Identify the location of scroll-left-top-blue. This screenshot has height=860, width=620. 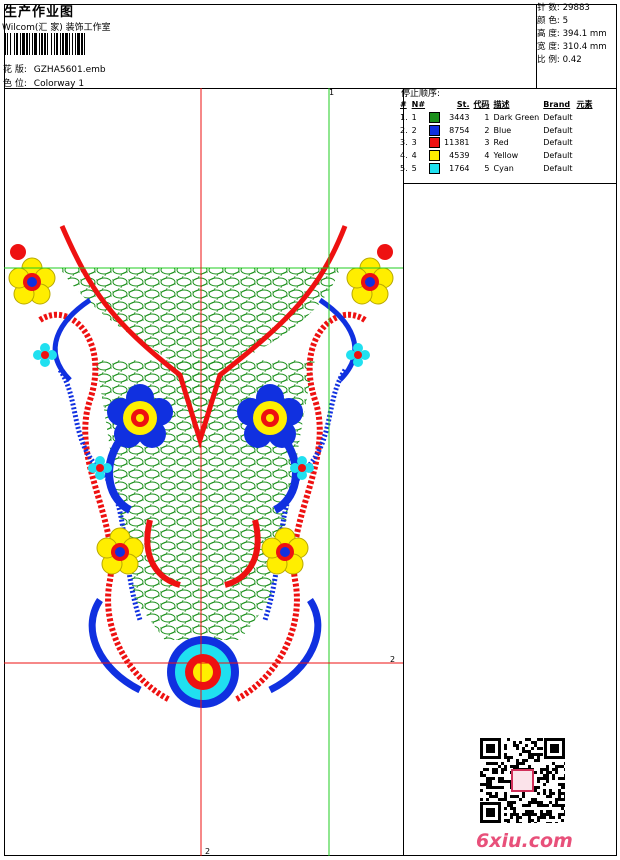
(72, 339).